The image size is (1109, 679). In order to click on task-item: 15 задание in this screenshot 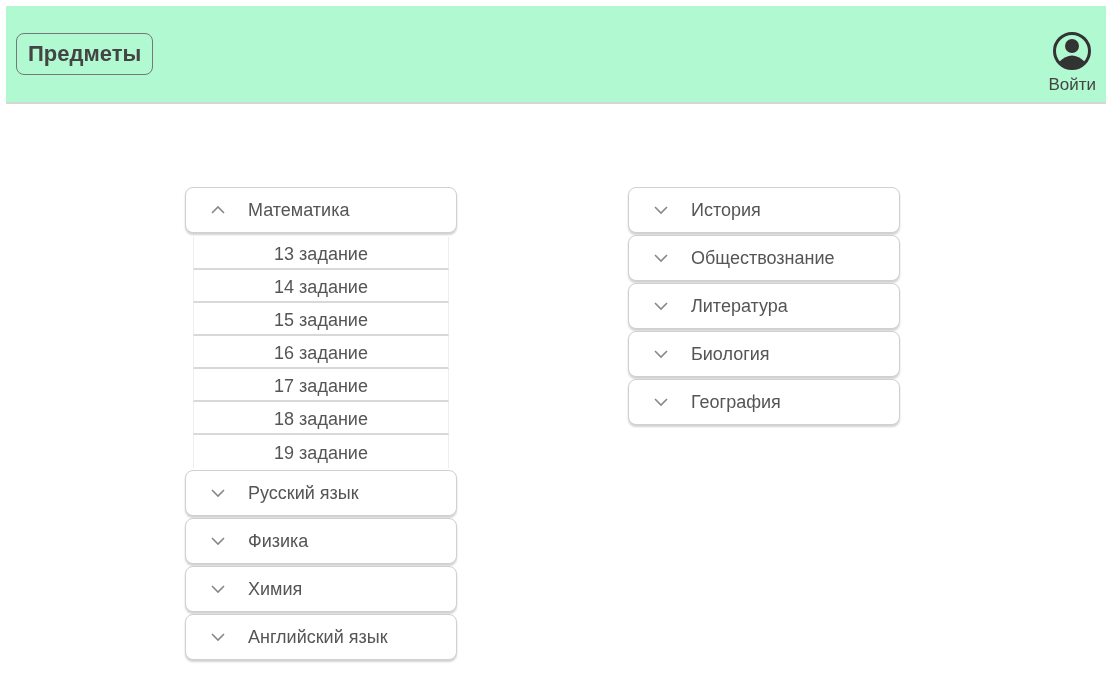, I will do `click(321, 319)`.